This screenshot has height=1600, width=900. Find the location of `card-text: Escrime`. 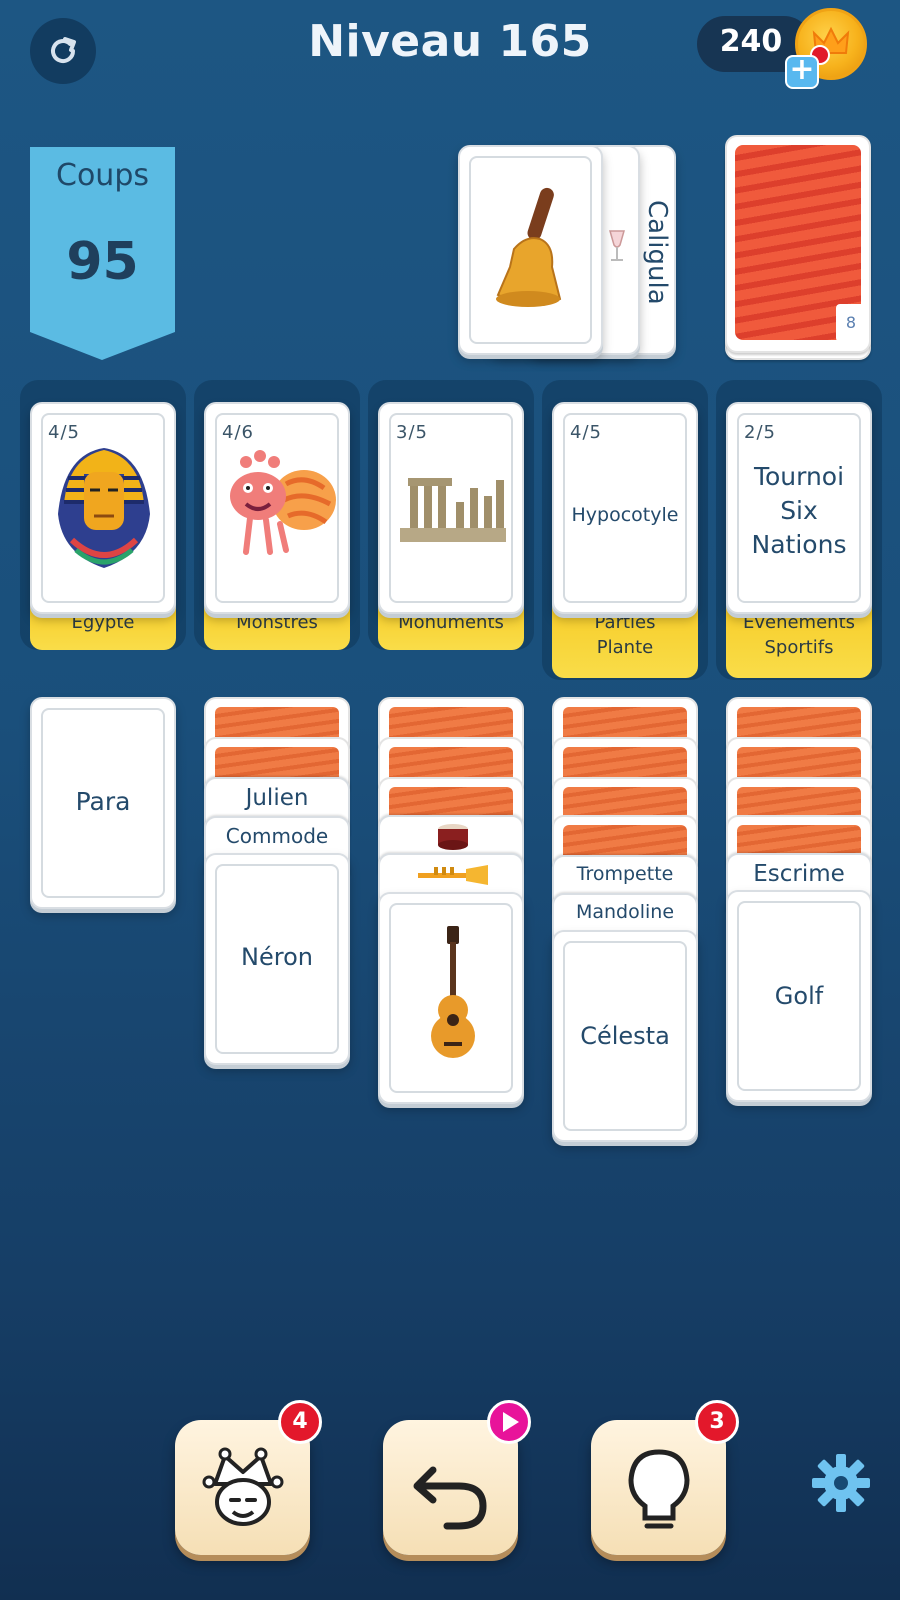

card-text: Escrime is located at coordinates (799, 874).